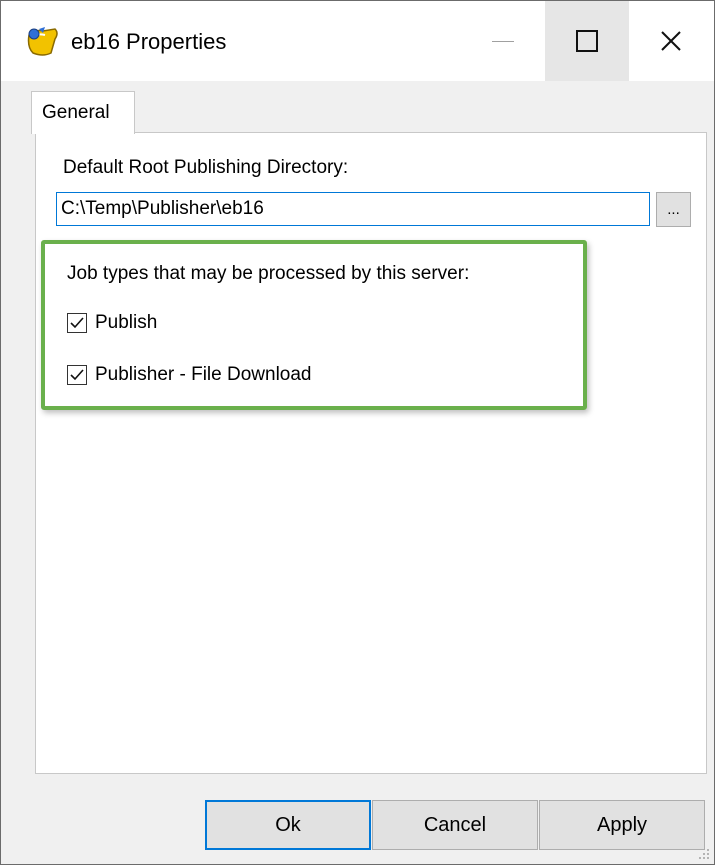 This screenshot has height=865, width=715. What do you see at coordinates (149, 41) in the screenshot?
I see `window-title: eb16 Properties` at bounding box center [149, 41].